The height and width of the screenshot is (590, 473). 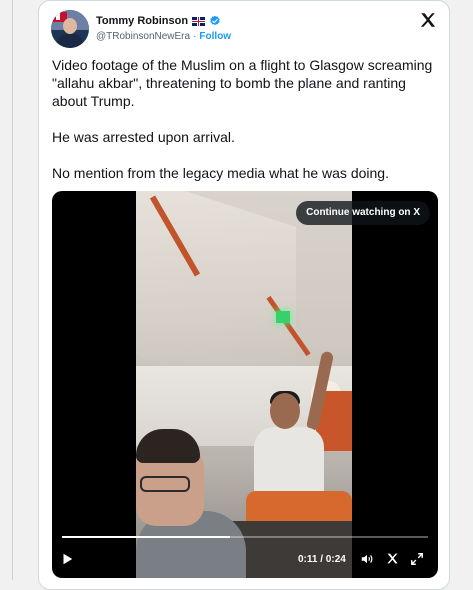 What do you see at coordinates (417, 559) in the screenshot?
I see `expand-icon` at bounding box center [417, 559].